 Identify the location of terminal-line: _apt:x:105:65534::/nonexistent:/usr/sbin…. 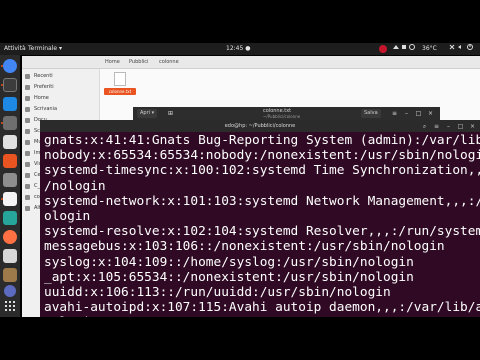
(229, 277).